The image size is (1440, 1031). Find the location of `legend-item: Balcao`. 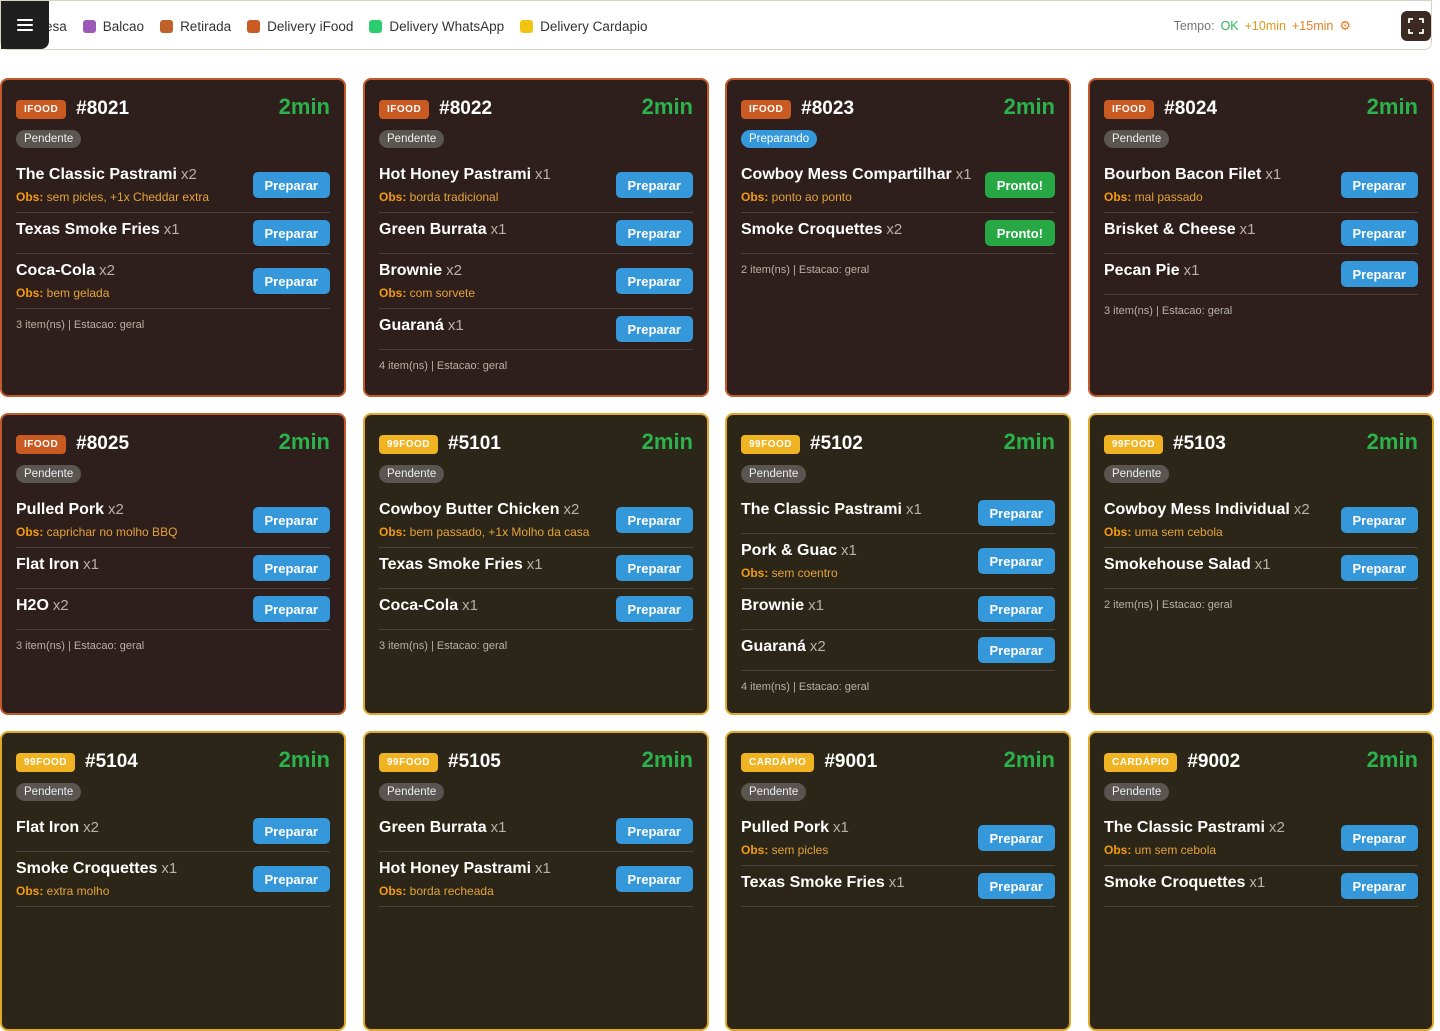

legend-item: Balcao is located at coordinates (113, 26).